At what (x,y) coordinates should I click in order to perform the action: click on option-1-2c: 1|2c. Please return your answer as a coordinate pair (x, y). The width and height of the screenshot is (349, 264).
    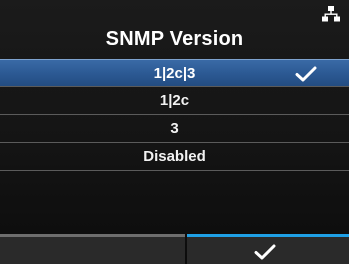
    Looking at the image, I should click on (174, 101).